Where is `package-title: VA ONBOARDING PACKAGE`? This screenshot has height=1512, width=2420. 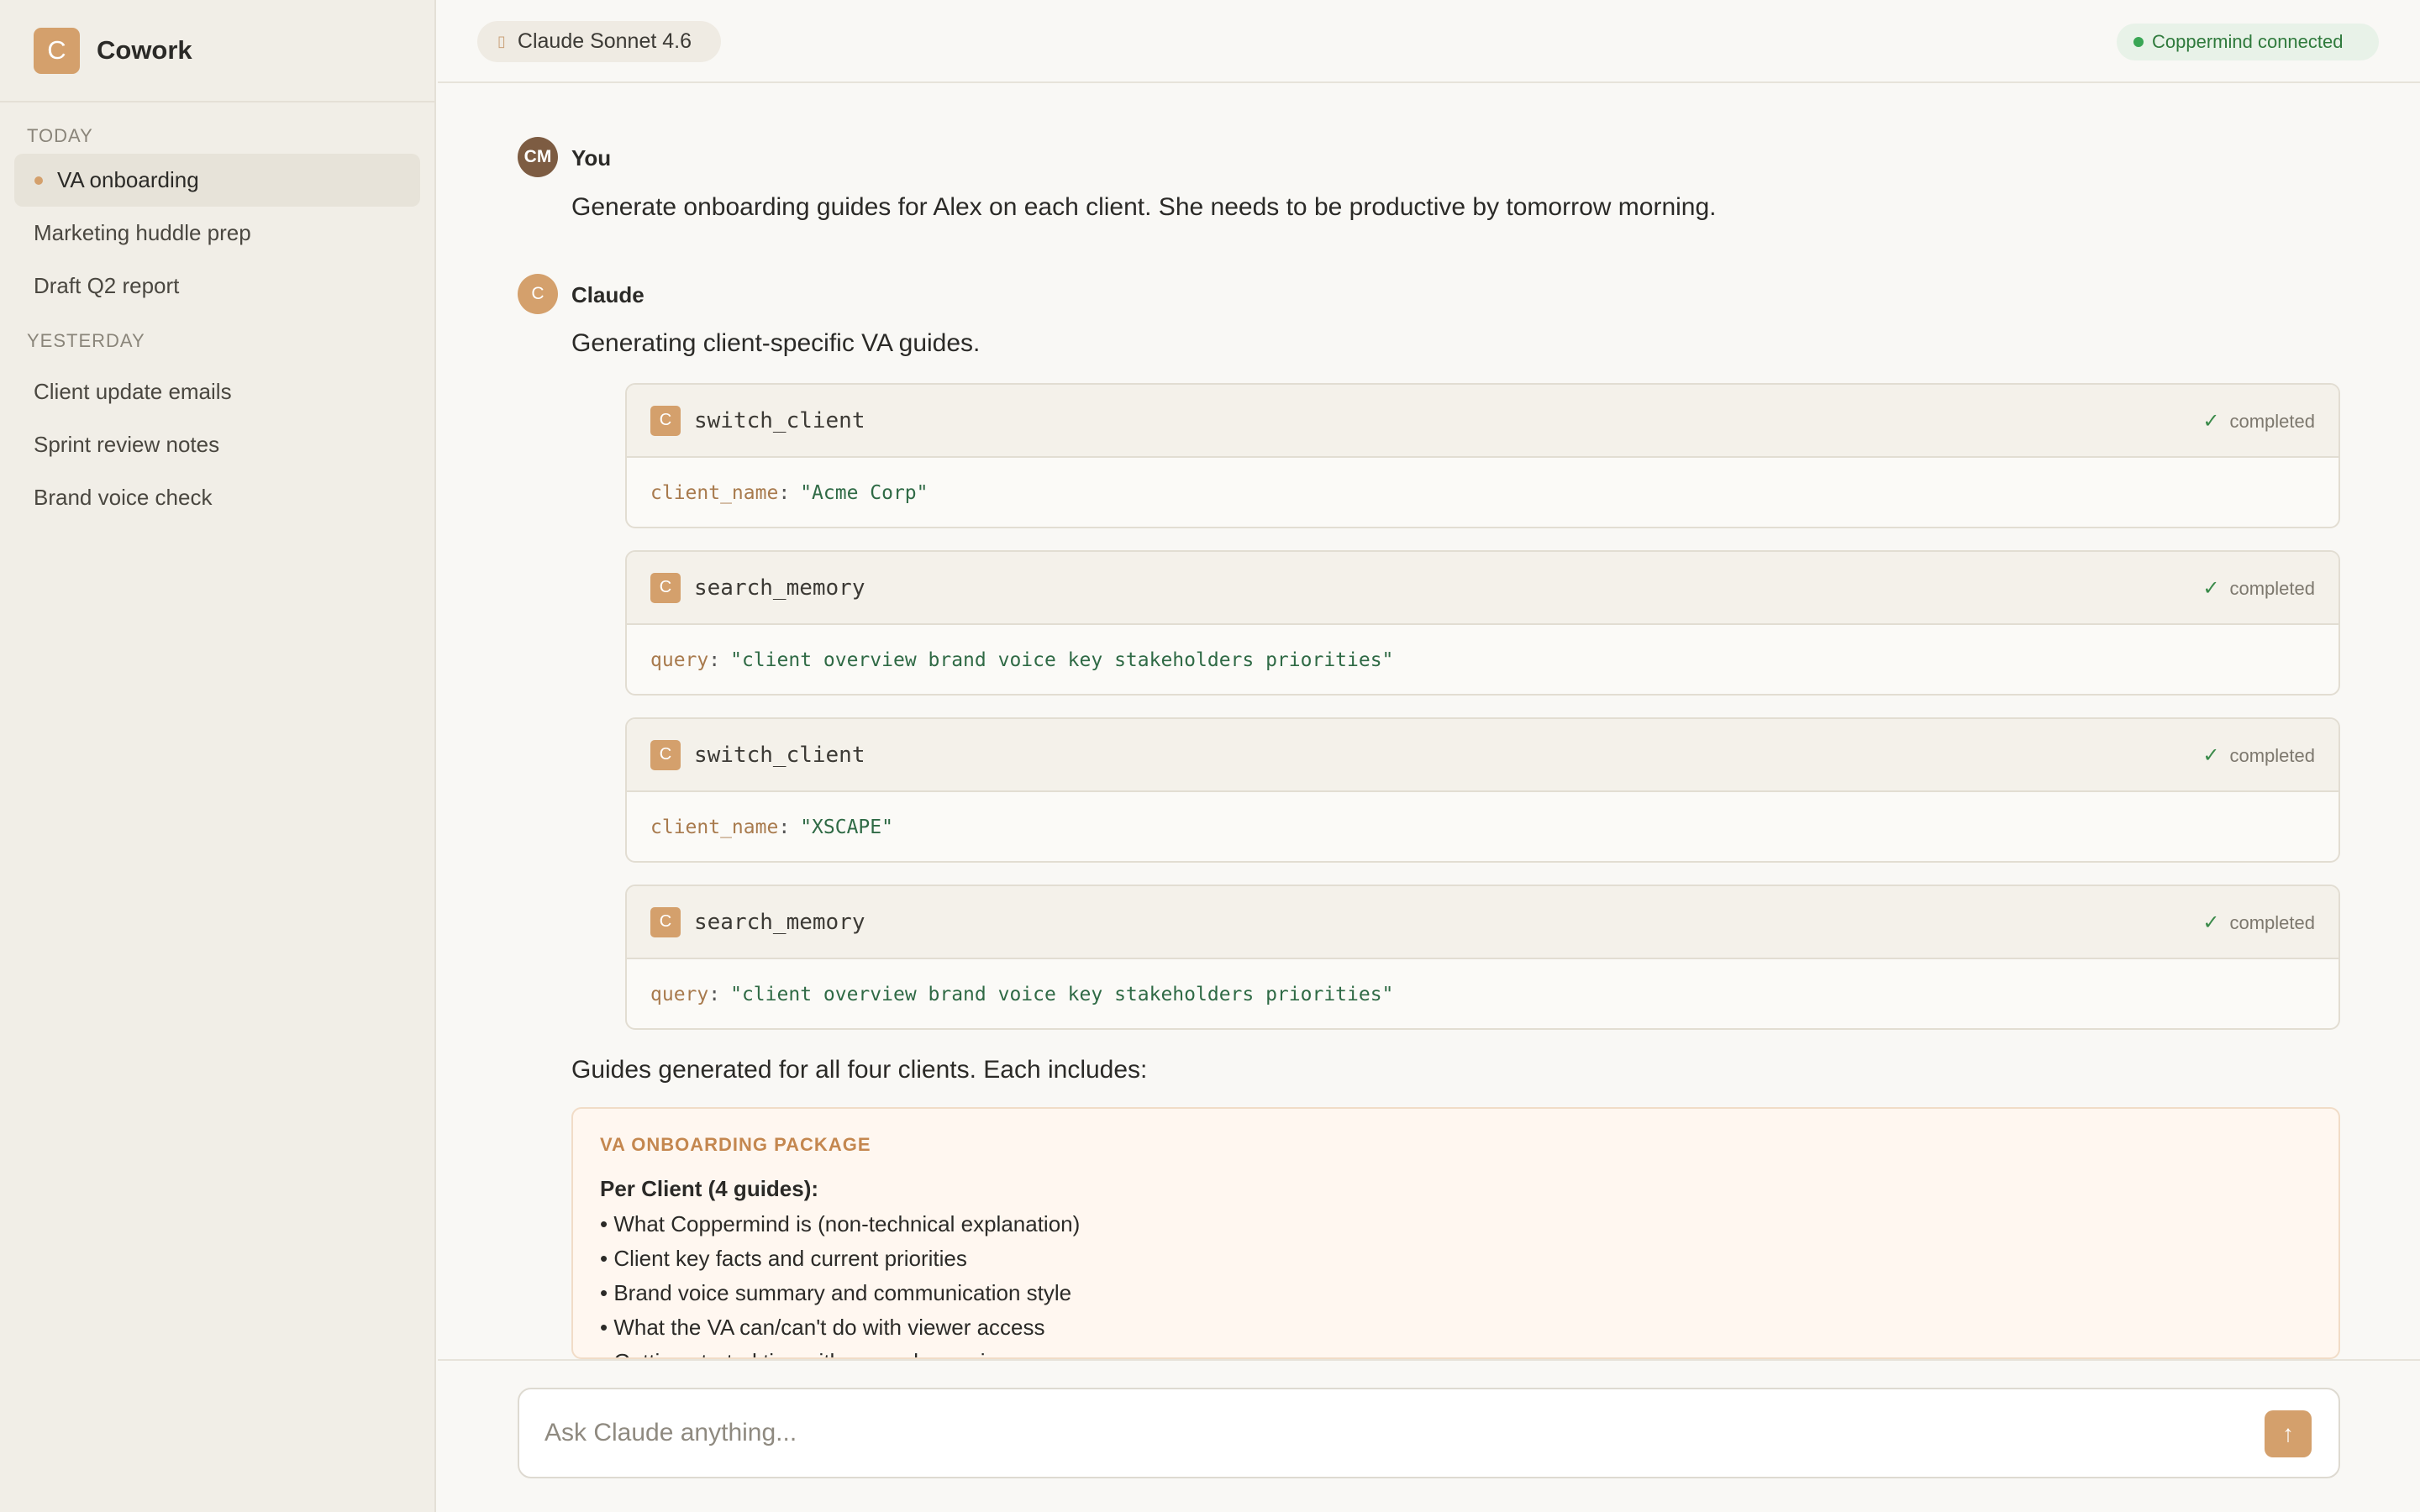 package-title: VA ONBOARDING PACKAGE is located at coordinates (735, 1144).